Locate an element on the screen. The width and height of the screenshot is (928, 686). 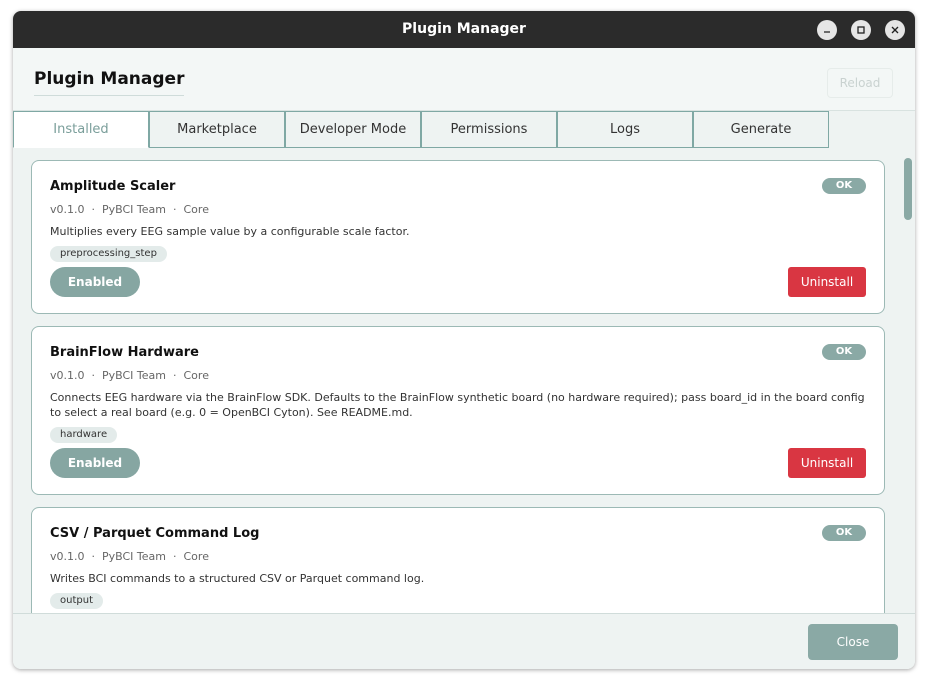
tab-developer-mode: Developer Mode is located at coordinates (353, 129).